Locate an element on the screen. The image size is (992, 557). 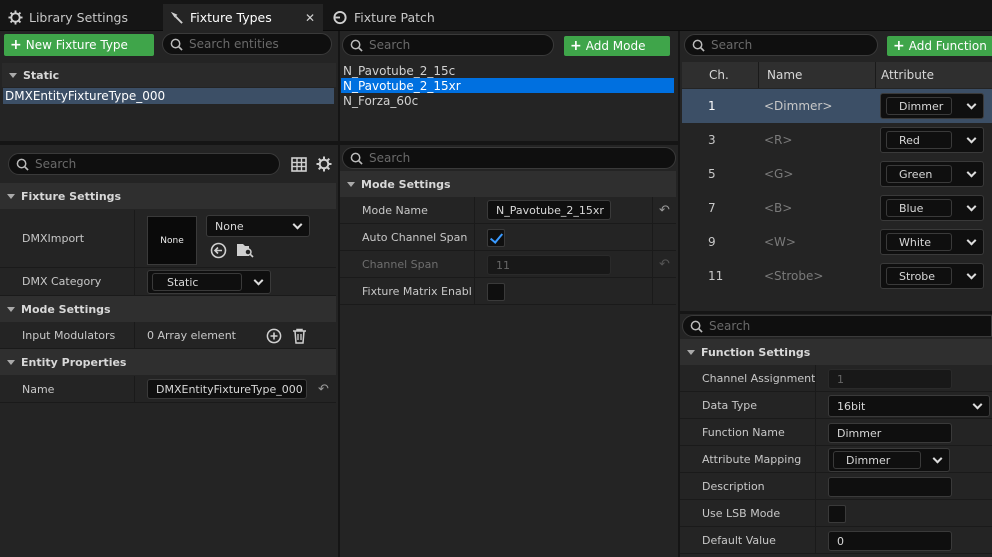
function-settings-header: Function Settings is located at coordinates (836, 352).